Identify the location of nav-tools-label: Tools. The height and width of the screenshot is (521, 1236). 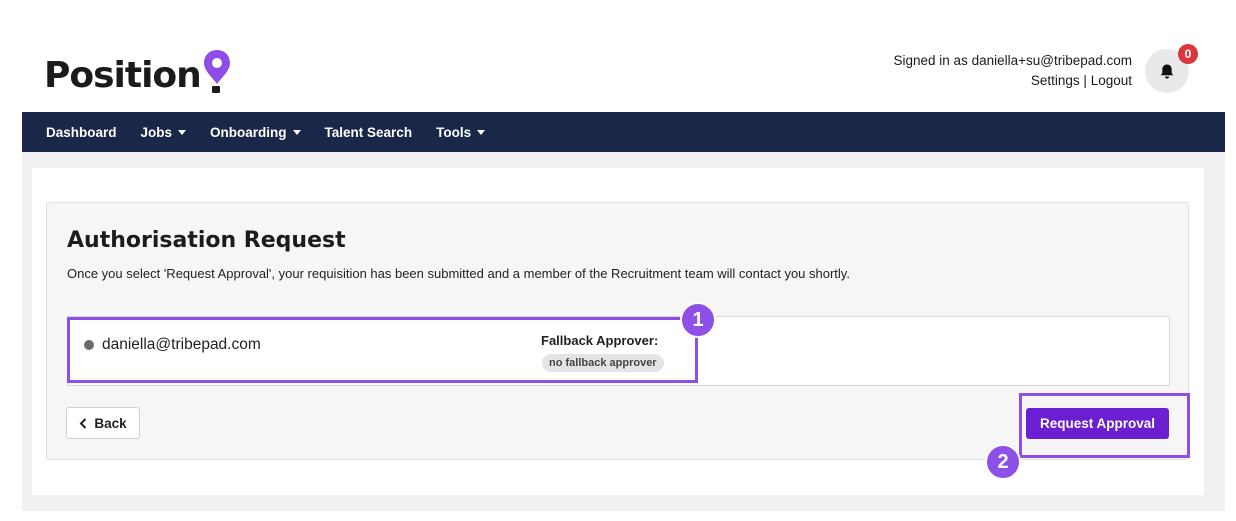
(454, 132).